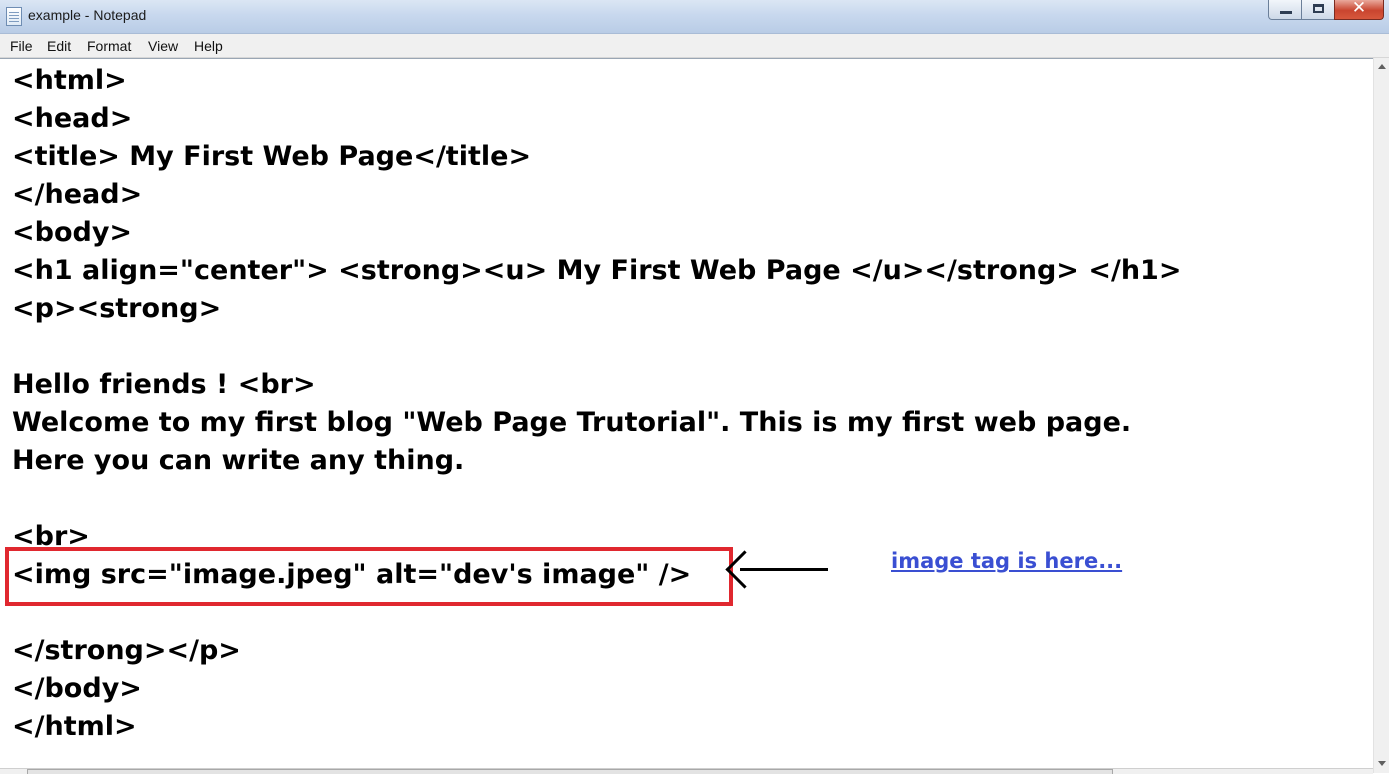  What do you see at coordinates (74, 726) in the screenshot?
I see `editor-line: </html>` at bounding box center [74, 726].